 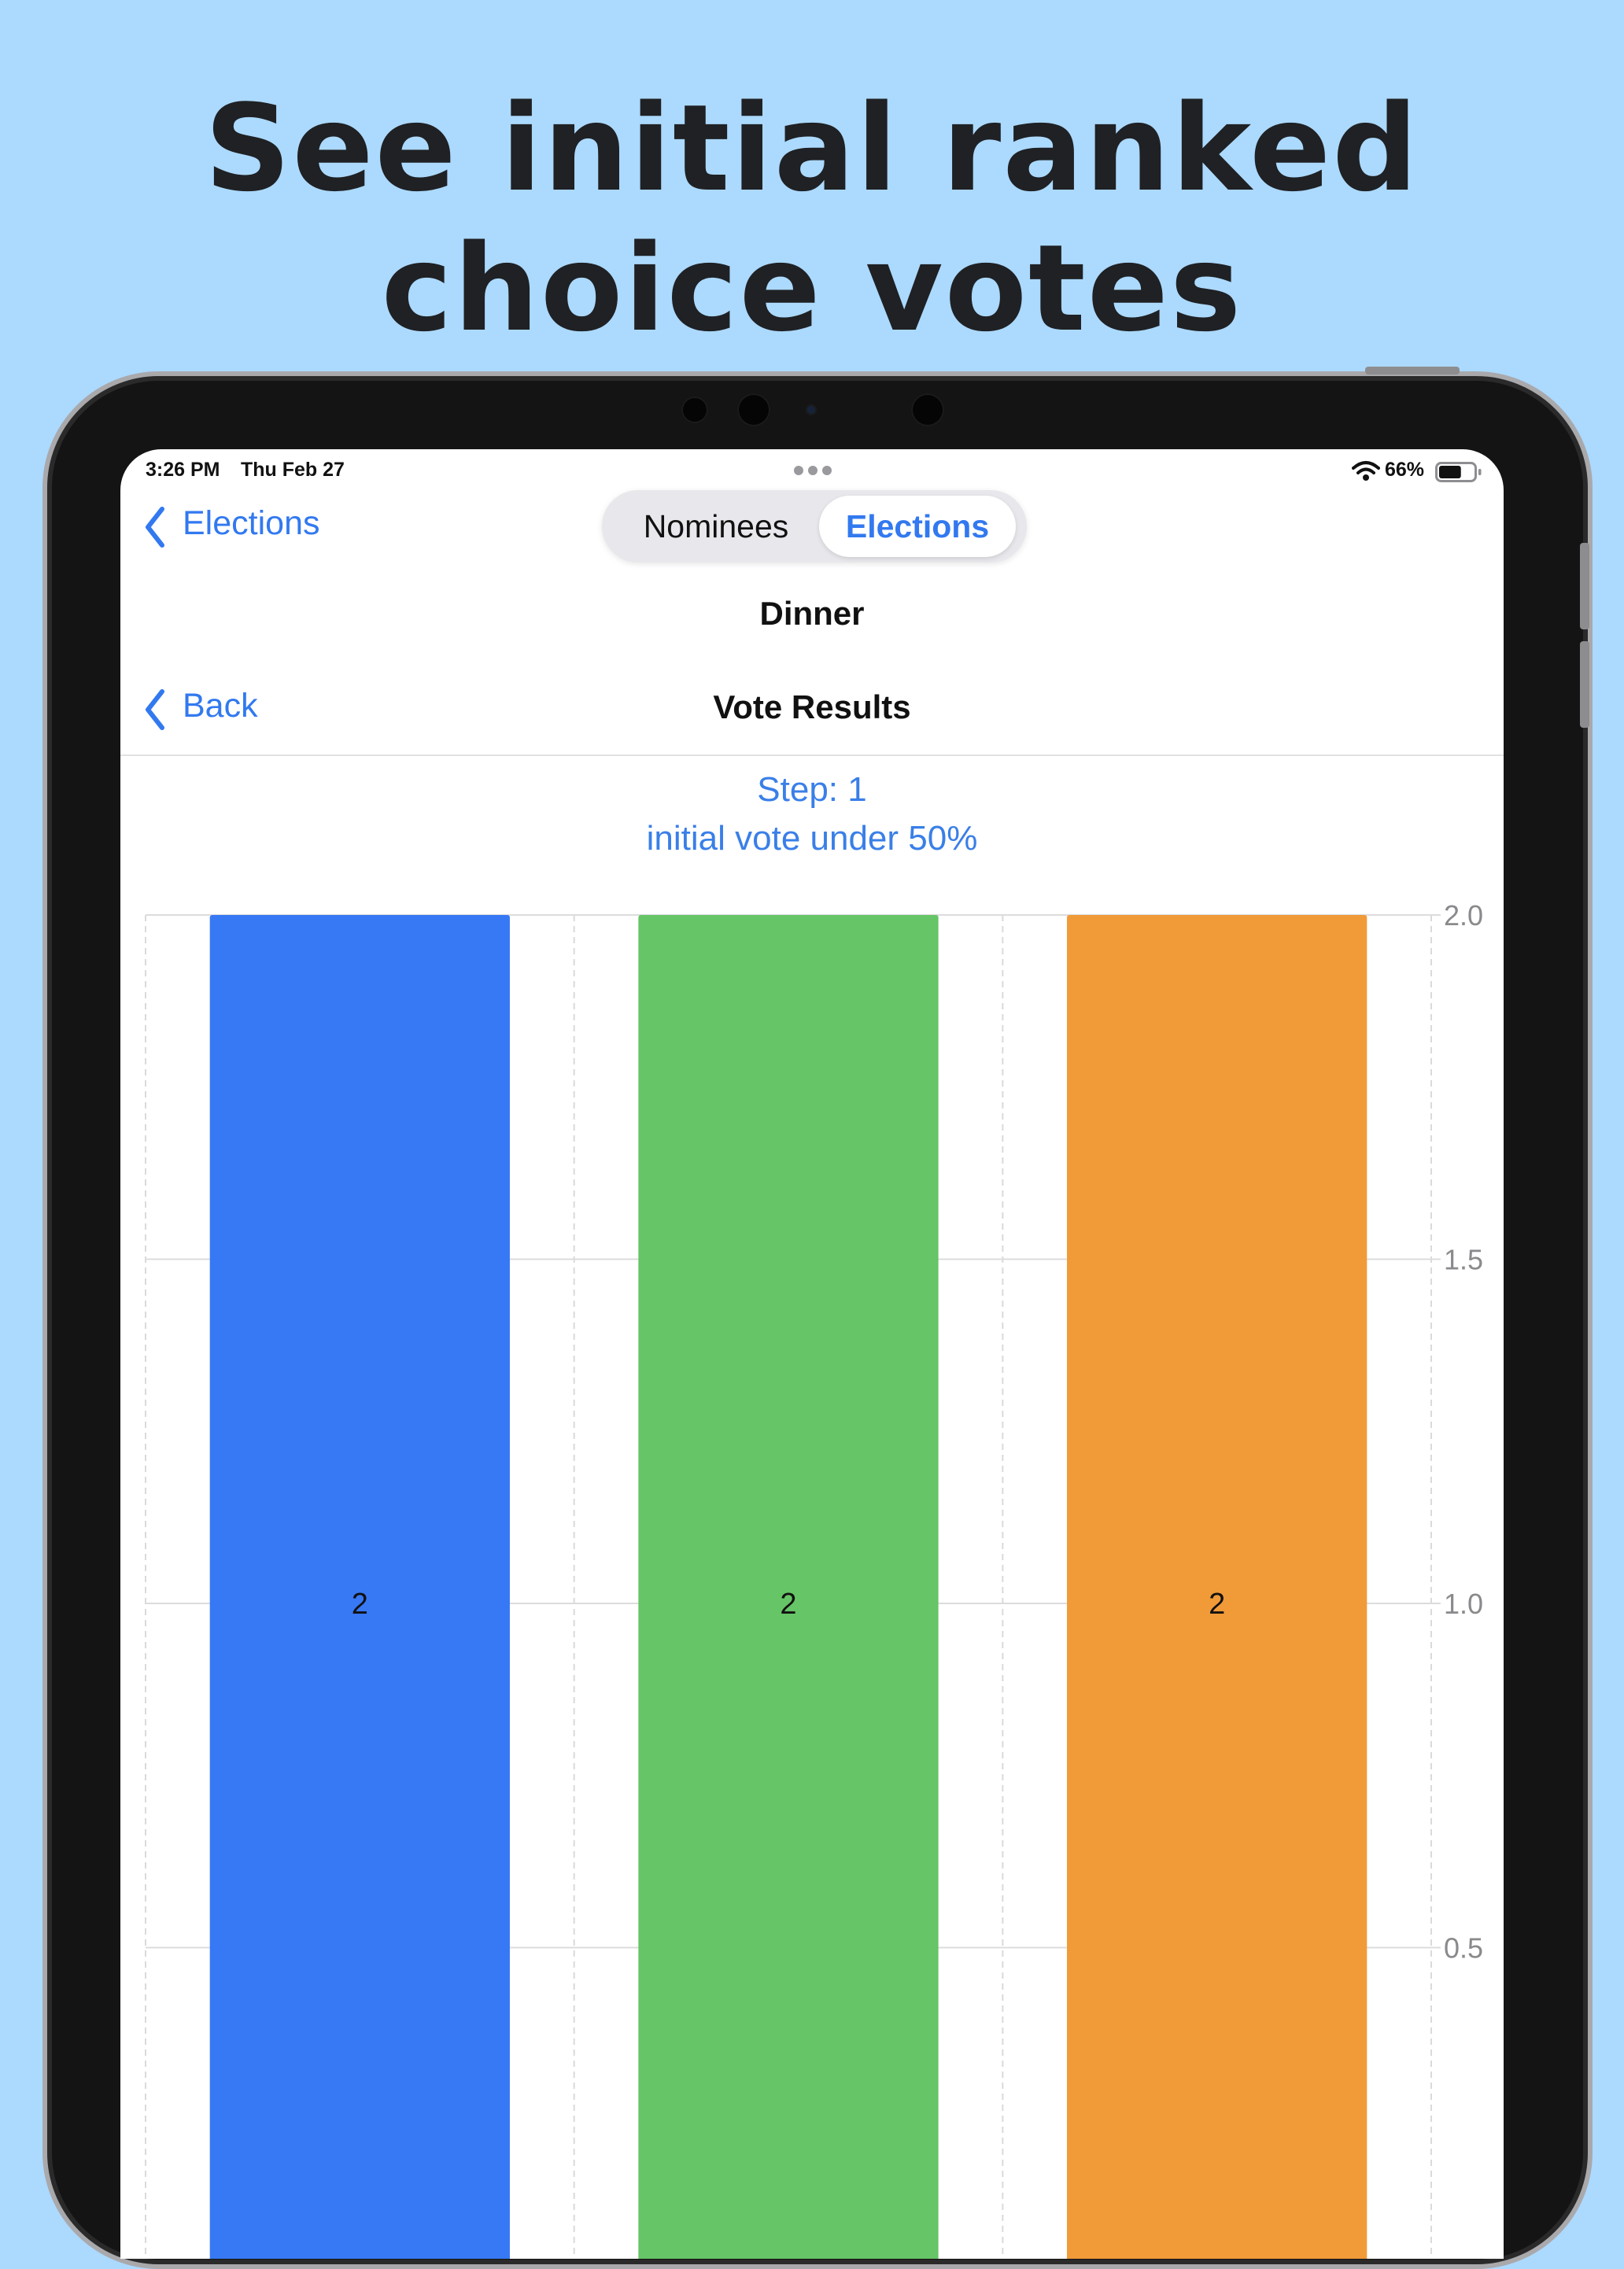 What do you see at coordinates (811, 409) in the screenshot?
I see `camera-lens` at bounding box center [811, 409].